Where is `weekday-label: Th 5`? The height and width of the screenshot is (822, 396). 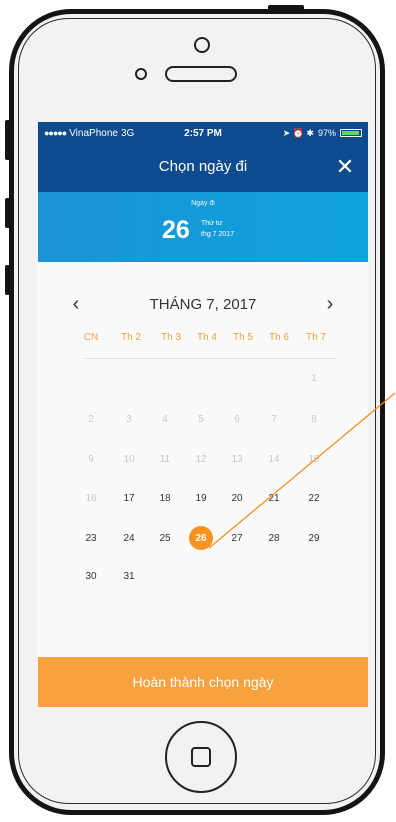 weekday-label: Th 5 is located at coordinates (242, 337).